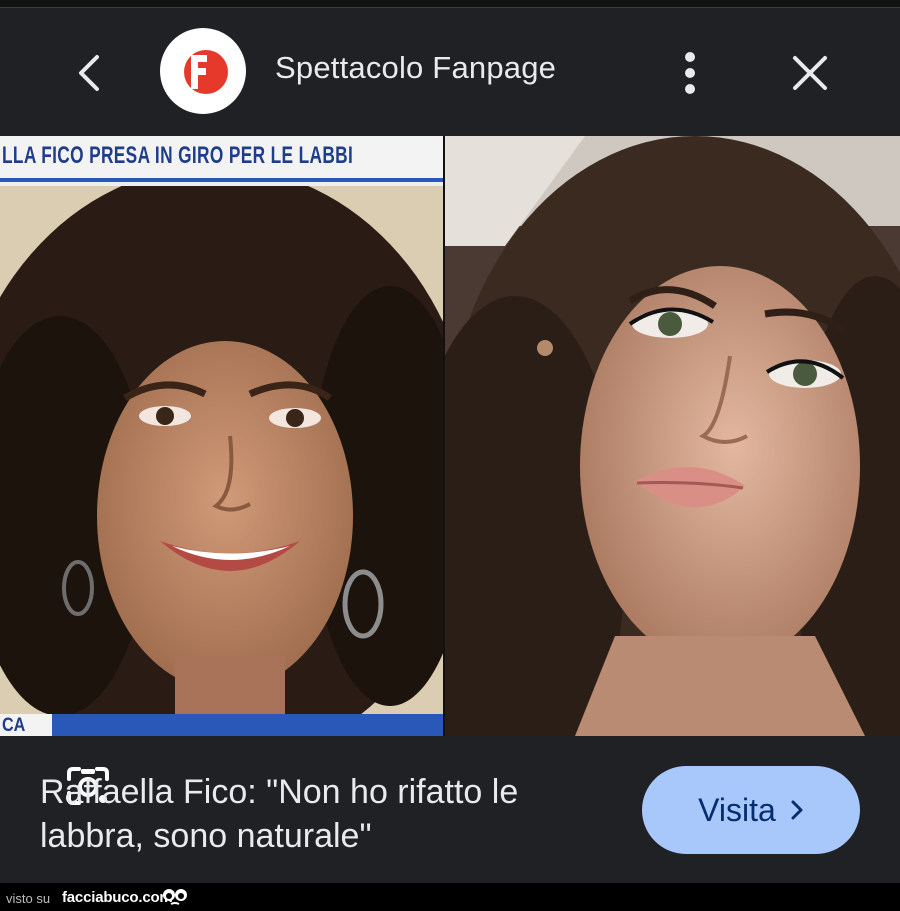  What do you see at coordinates (737, 809) in the screenshot?
I see `visit-button-label: Visita` at bounding box center [737, 809].